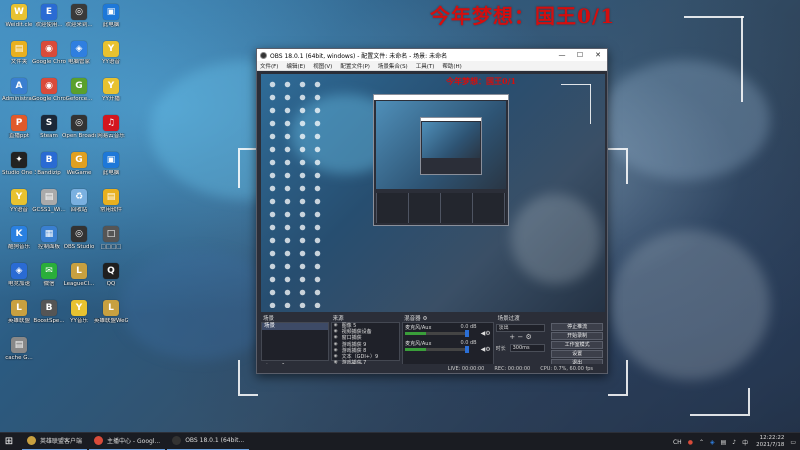 The width and height of the screenshot is (800, 450). I want to click on shield-icon: ◈, so click(712, 442).